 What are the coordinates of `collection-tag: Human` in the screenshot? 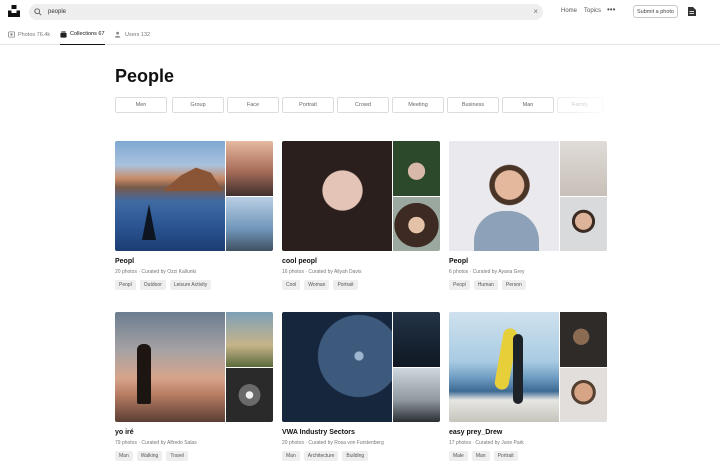 It's located at (485, 285).